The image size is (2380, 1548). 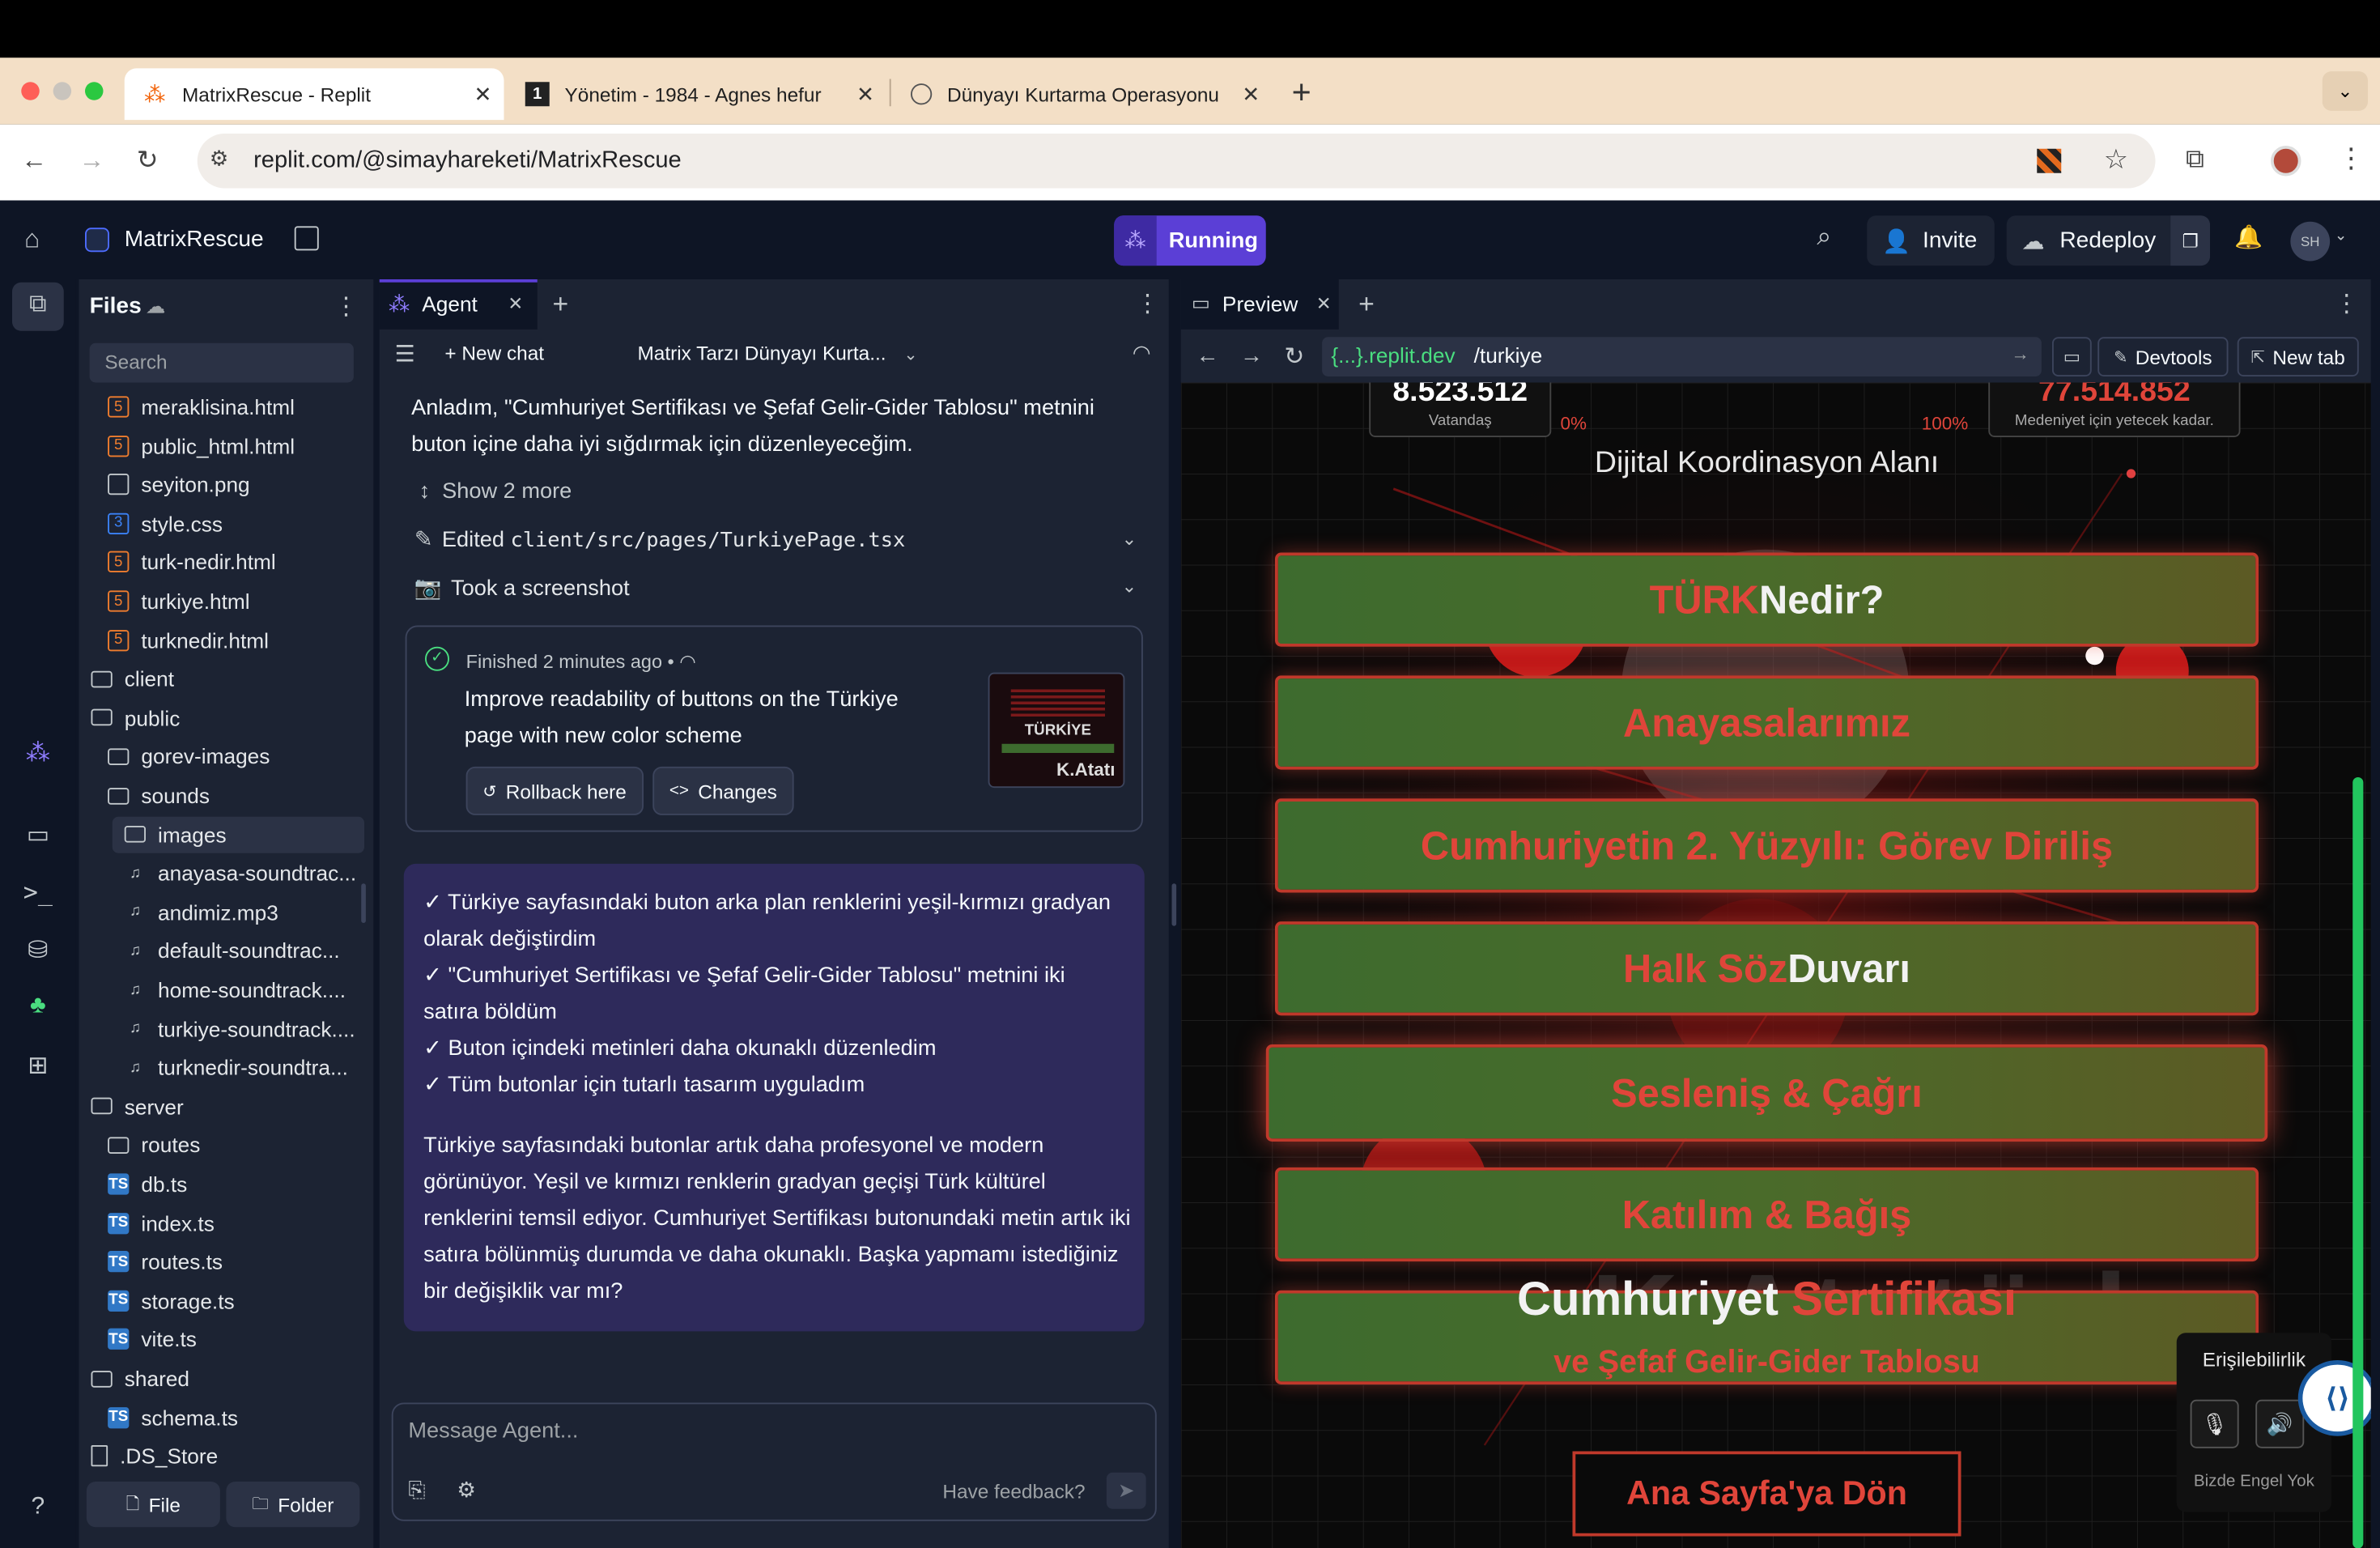 I want to click on extensions-puzzle-icon: ⧉, so click(x=2195, y=159).